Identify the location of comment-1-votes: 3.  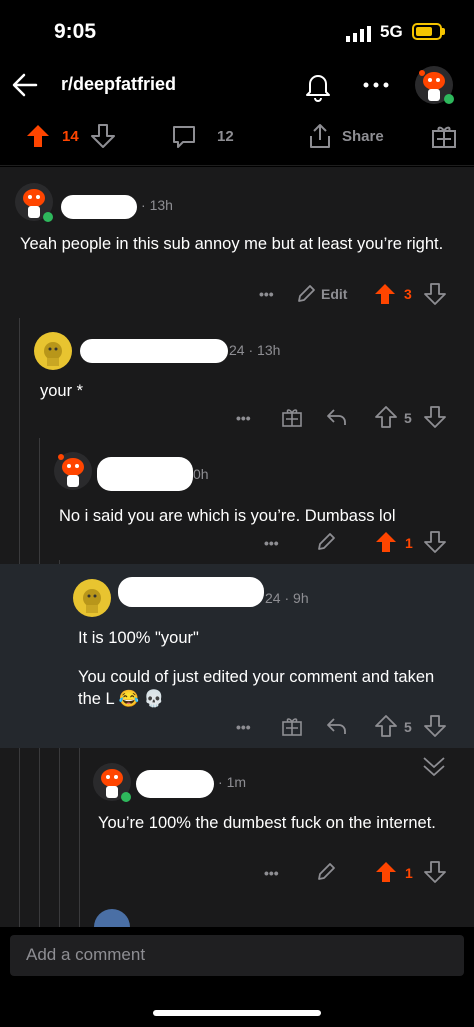
(408, 294).